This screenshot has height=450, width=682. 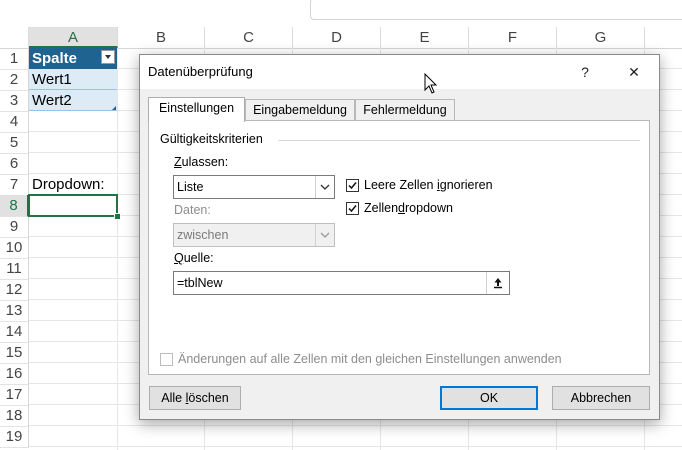 What do you see at coordinates (73, 37) in the screenshot?
I see `column-header-a: A` at bounding box center [73, 37].